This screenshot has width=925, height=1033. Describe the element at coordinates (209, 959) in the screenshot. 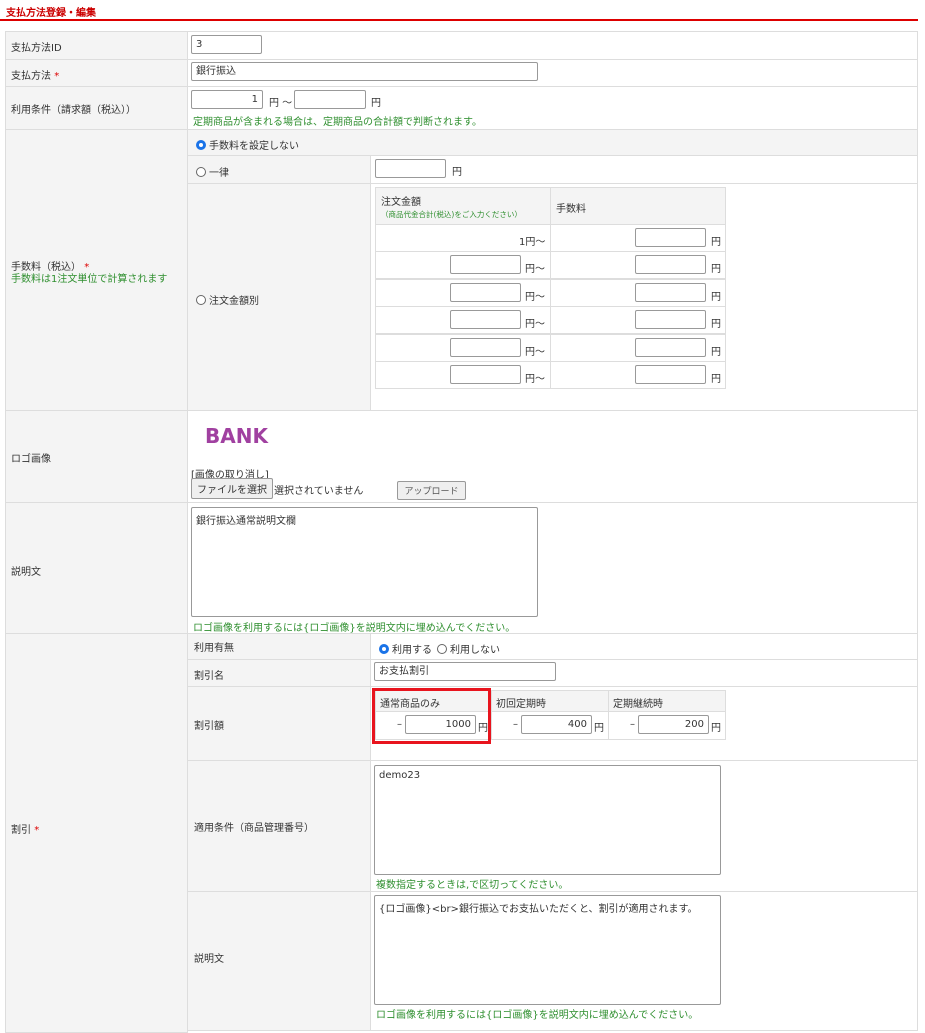

I see `discount-desc-label: 説明文` at that location.